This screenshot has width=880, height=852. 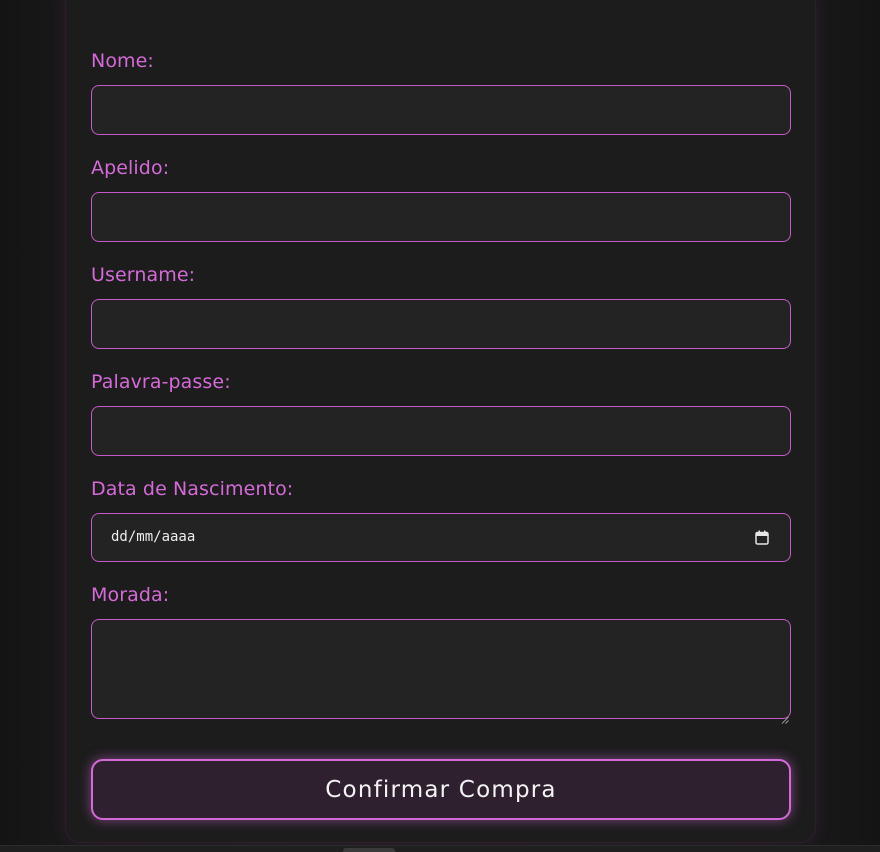 I want to click on nome-label: Nome:, so click(x=122, y=61).